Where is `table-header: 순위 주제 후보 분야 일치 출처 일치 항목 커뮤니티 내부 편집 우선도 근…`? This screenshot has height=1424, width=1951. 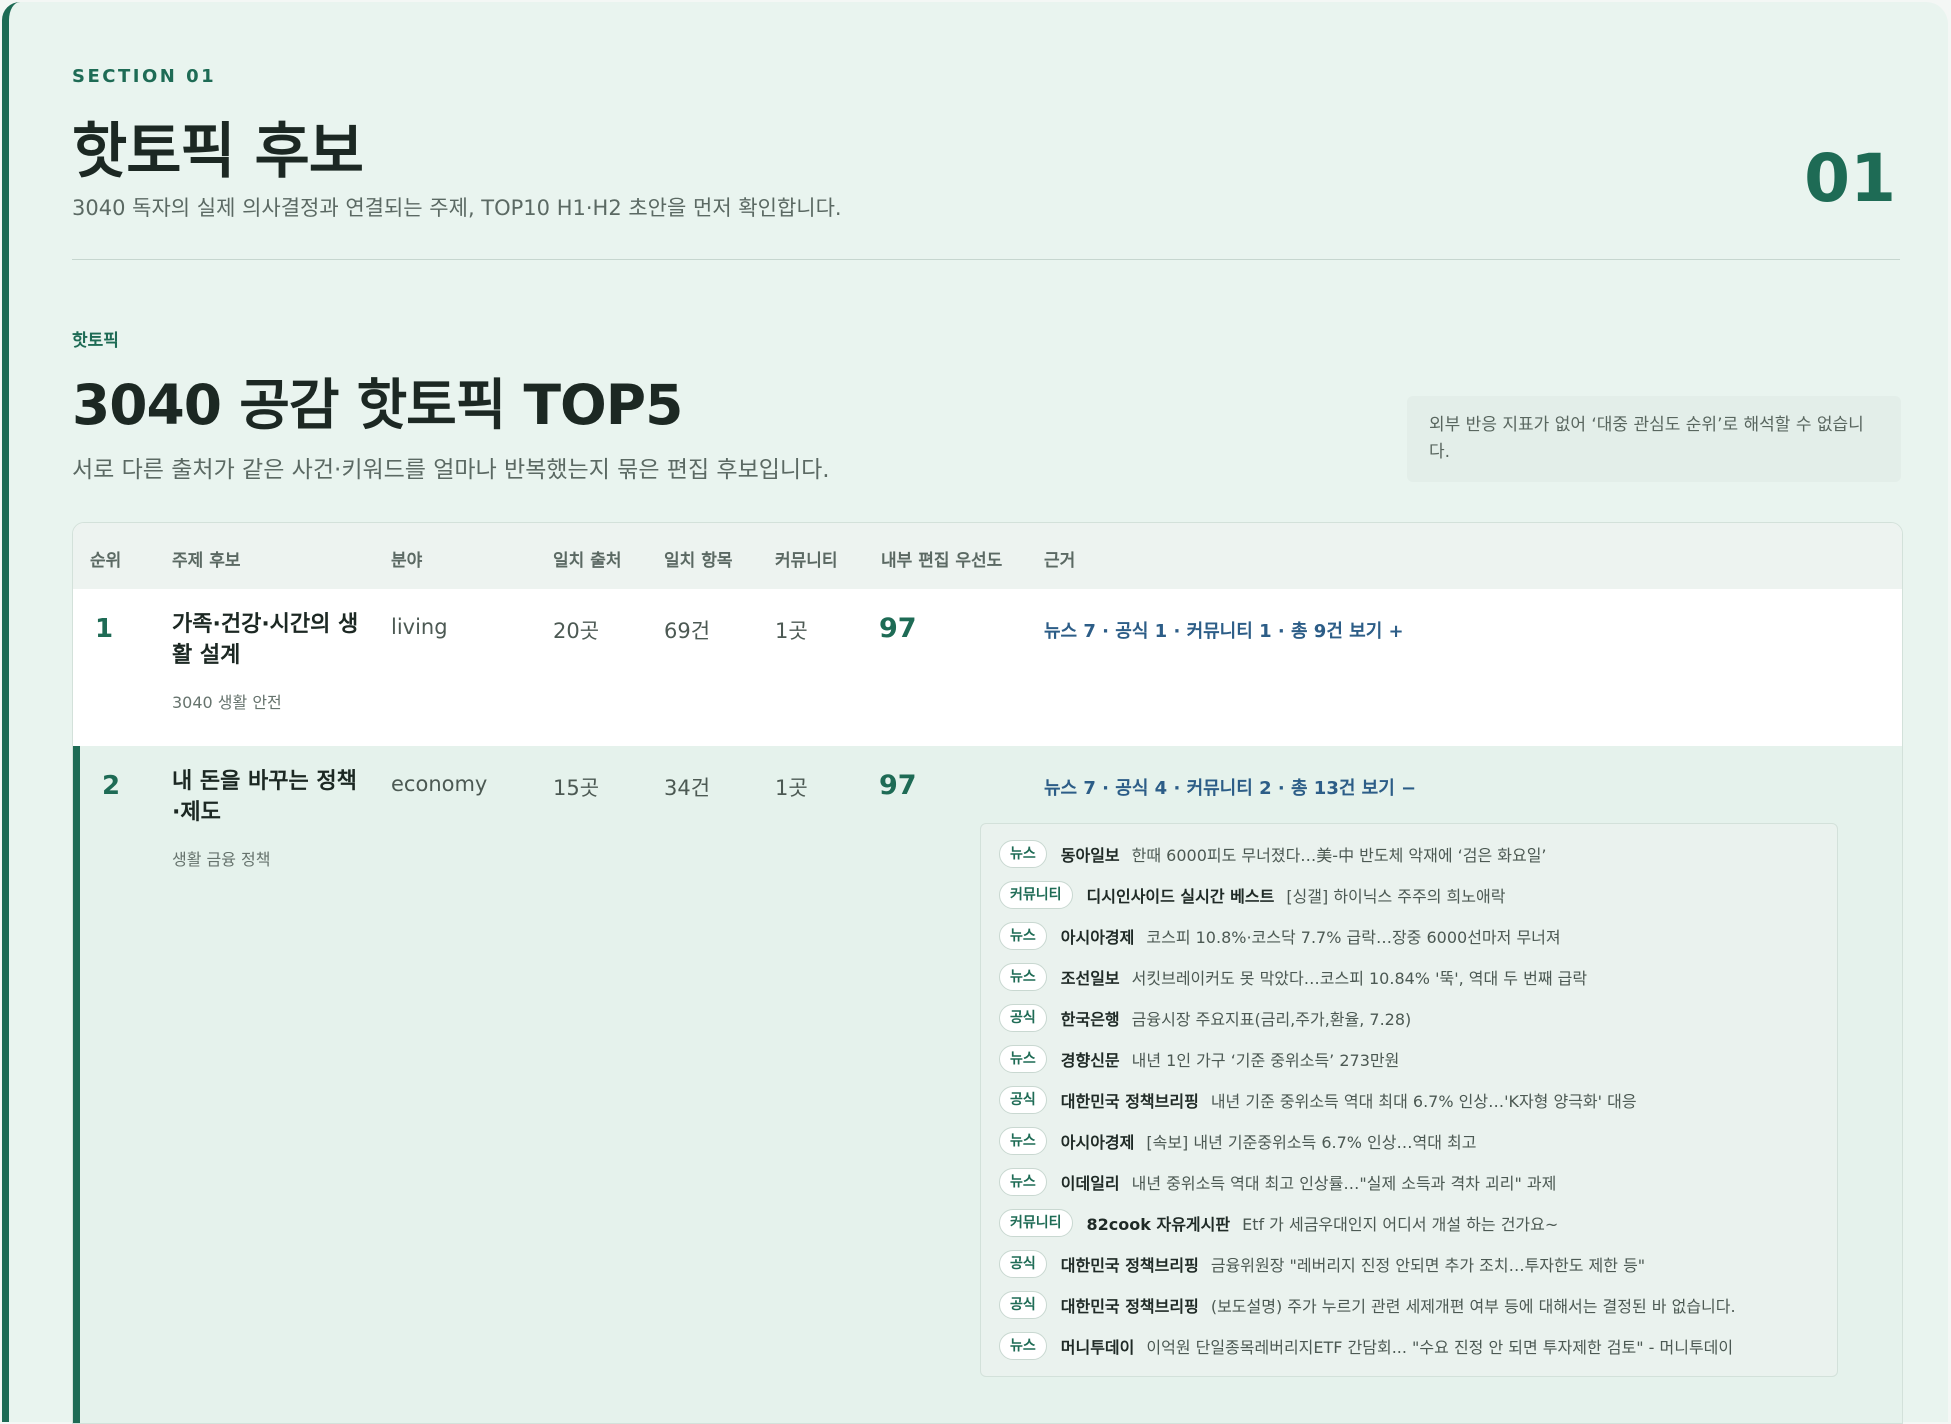
table-header: 순위 주제 후보 분야 일치 출처 일치 항목 커뮤니티 내부 편집 우선도 근… is located at coordinates (987, 556).